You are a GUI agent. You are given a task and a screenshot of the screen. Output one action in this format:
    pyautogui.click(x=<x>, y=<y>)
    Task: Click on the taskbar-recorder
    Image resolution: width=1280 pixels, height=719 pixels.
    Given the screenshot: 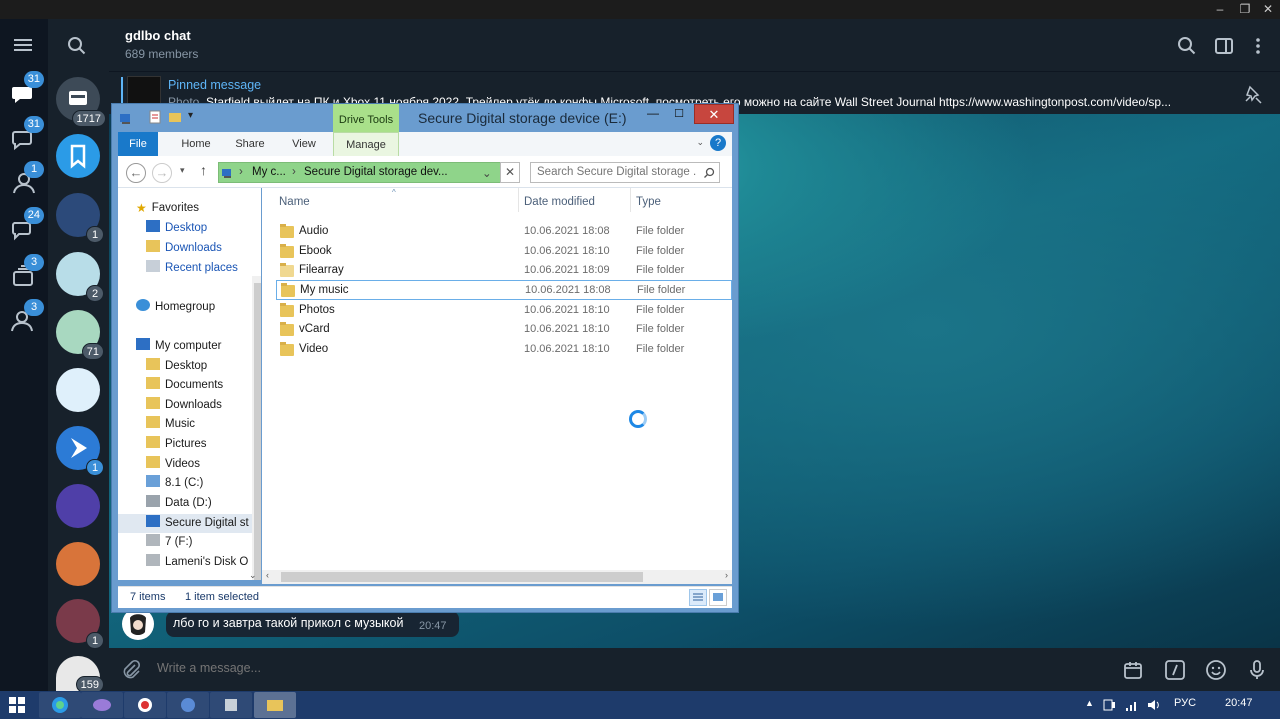 What is the action you would take?
    pyautogui.click(x=145, y=705)
    